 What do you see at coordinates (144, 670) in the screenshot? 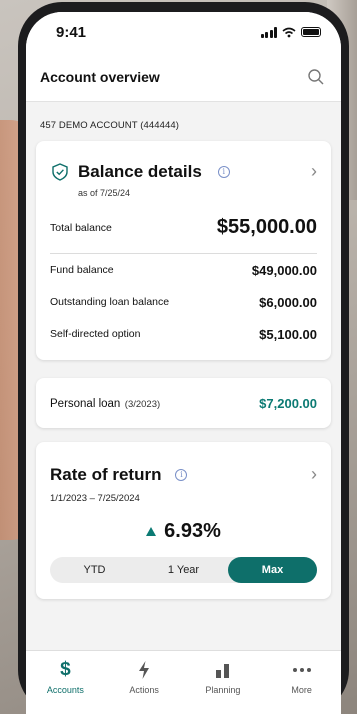
I see `lightning-icon` at bounding box center [144, 670].